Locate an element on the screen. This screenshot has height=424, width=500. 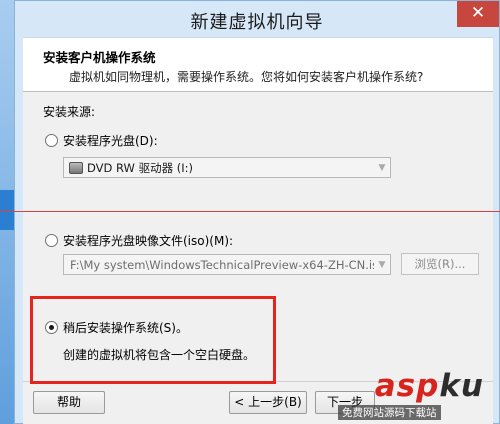
window-title: 新建虚拟机向导 is located at coordinates (257, 22).